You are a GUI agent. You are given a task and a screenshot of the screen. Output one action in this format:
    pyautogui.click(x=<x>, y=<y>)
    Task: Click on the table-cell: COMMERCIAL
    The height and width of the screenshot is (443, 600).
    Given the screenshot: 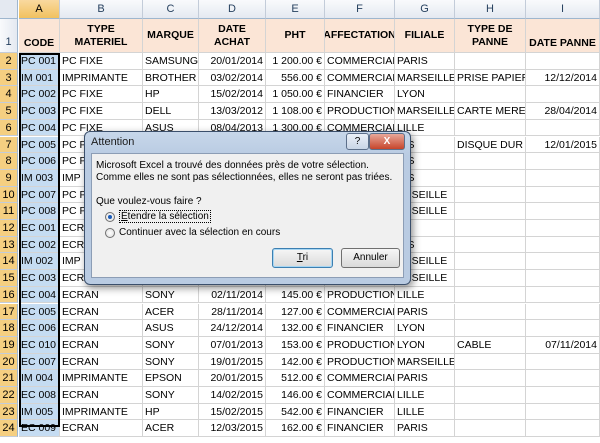 What is the action you would take?
    pyautogui.click(x=360, y=61)
    